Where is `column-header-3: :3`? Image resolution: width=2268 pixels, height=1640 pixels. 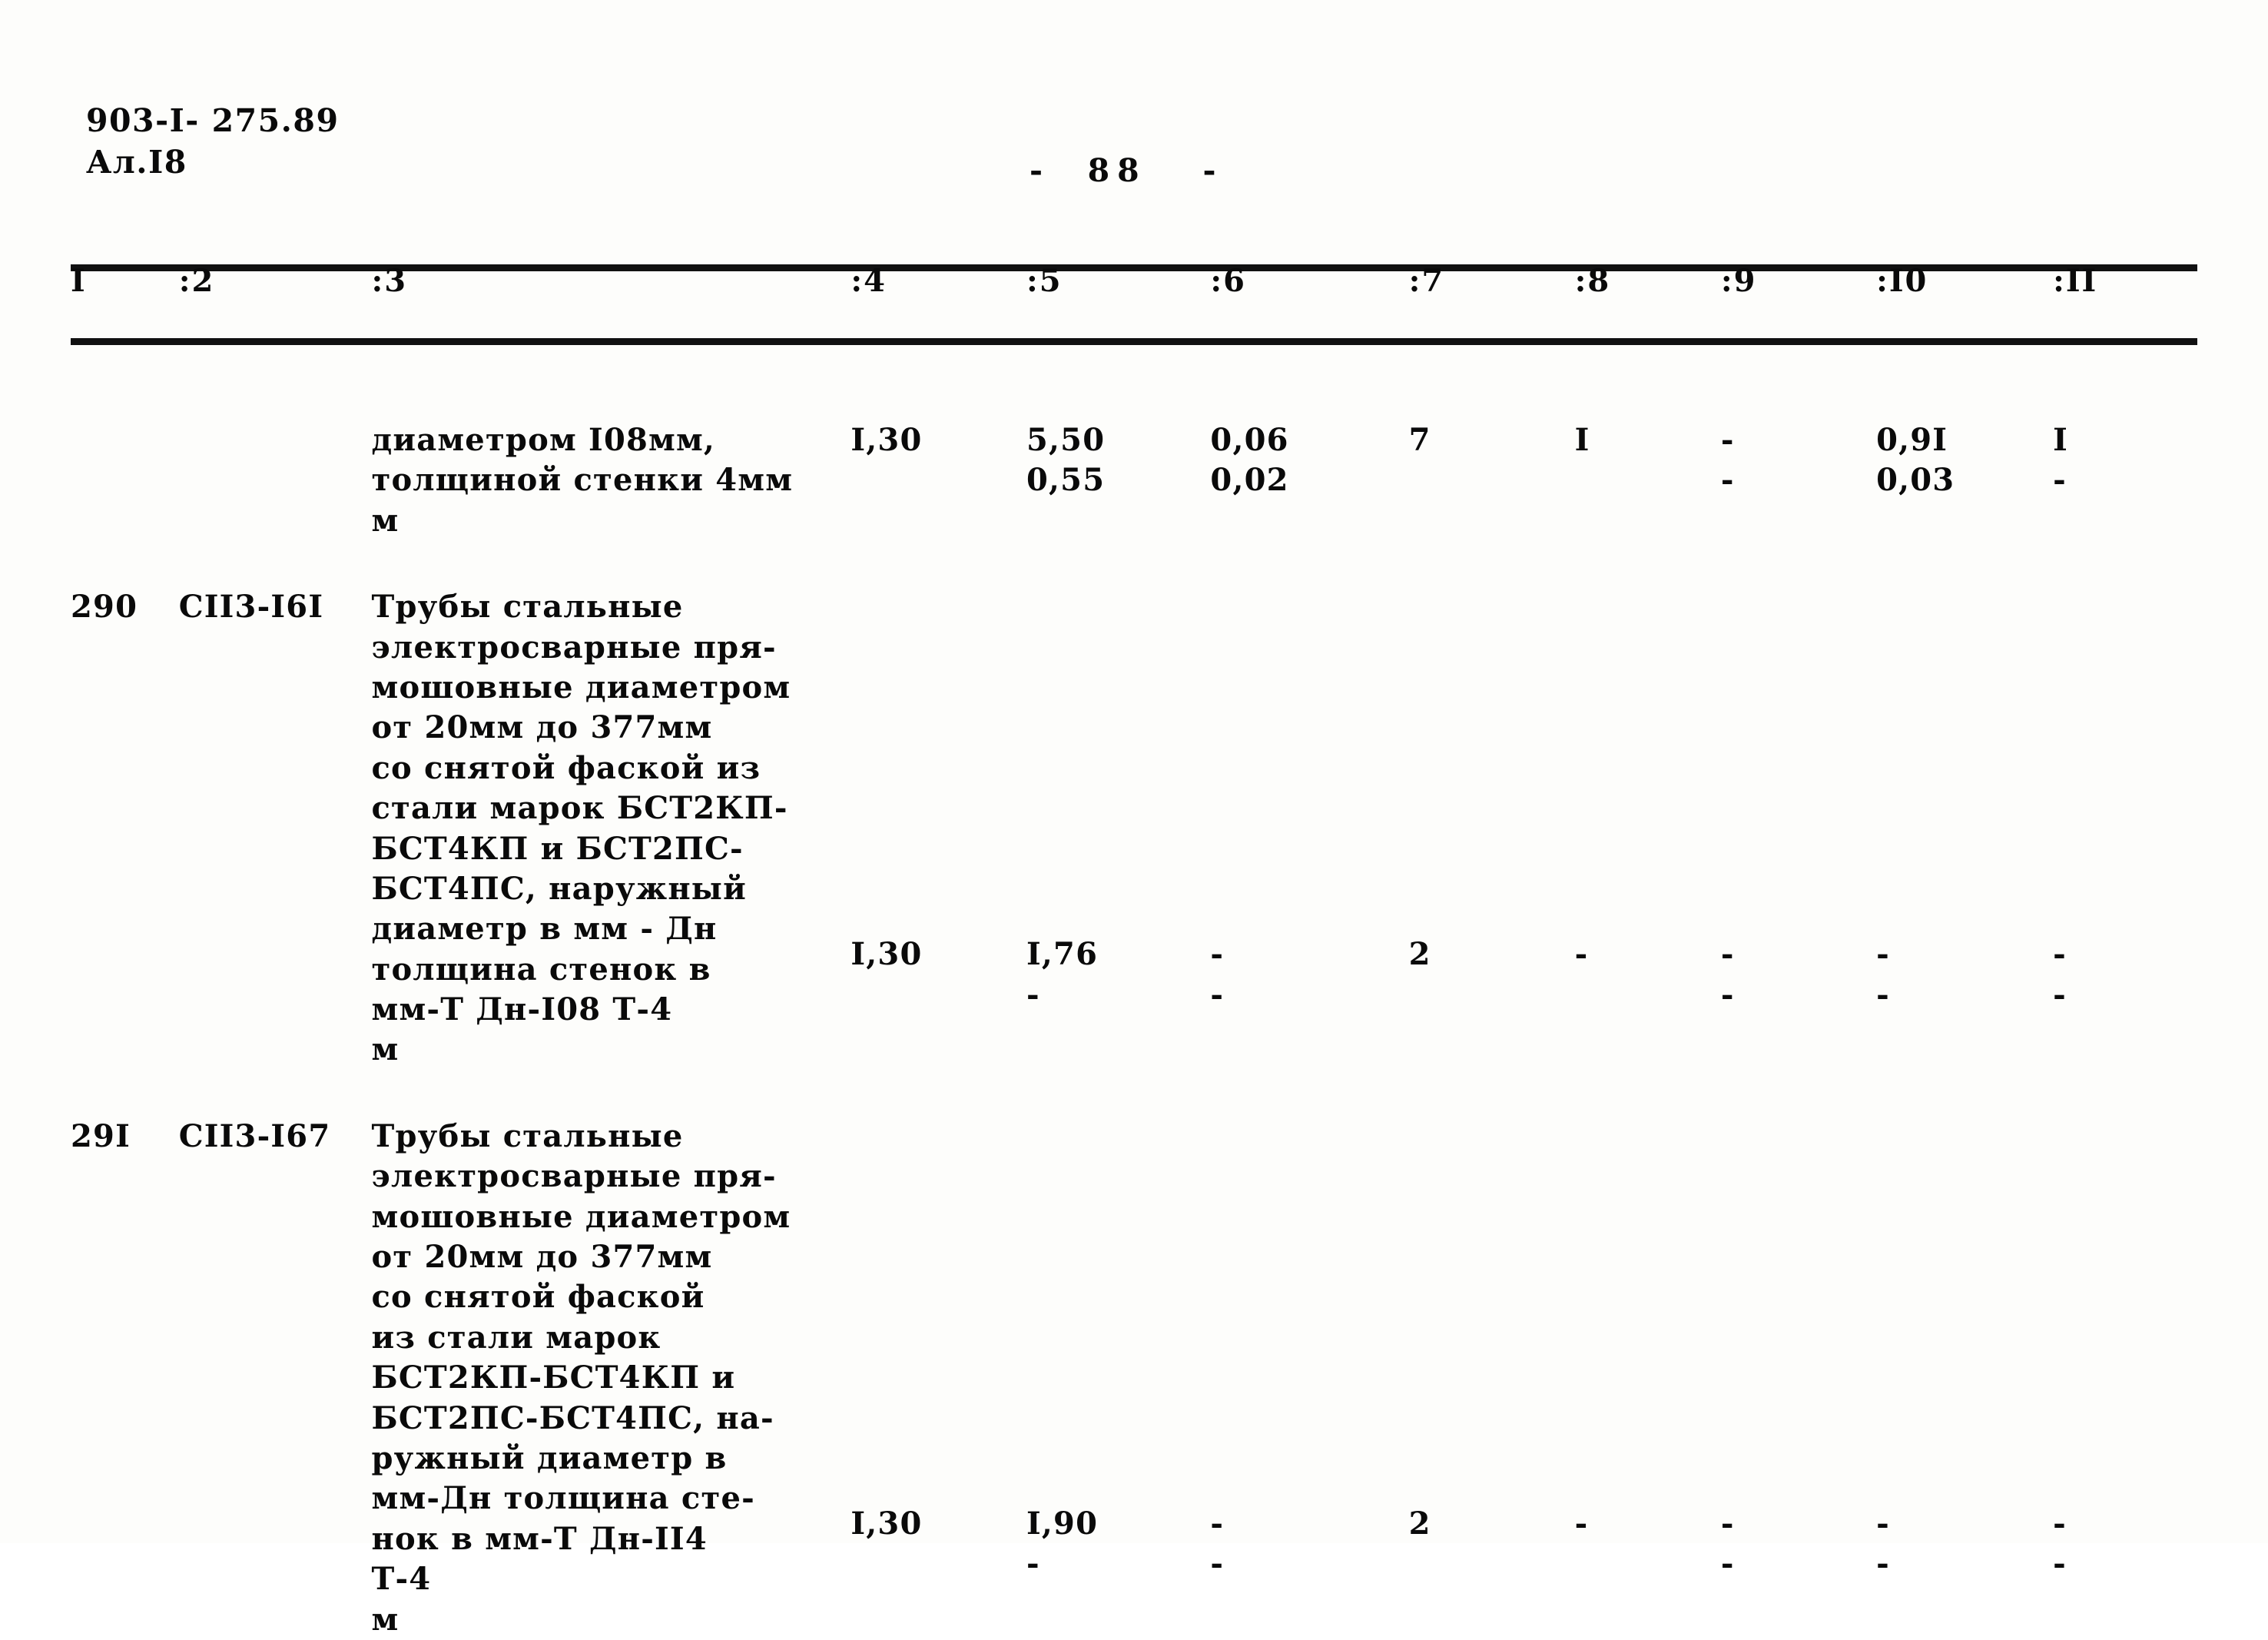 column-header-3: :3 is located at coordinates (389, 281).